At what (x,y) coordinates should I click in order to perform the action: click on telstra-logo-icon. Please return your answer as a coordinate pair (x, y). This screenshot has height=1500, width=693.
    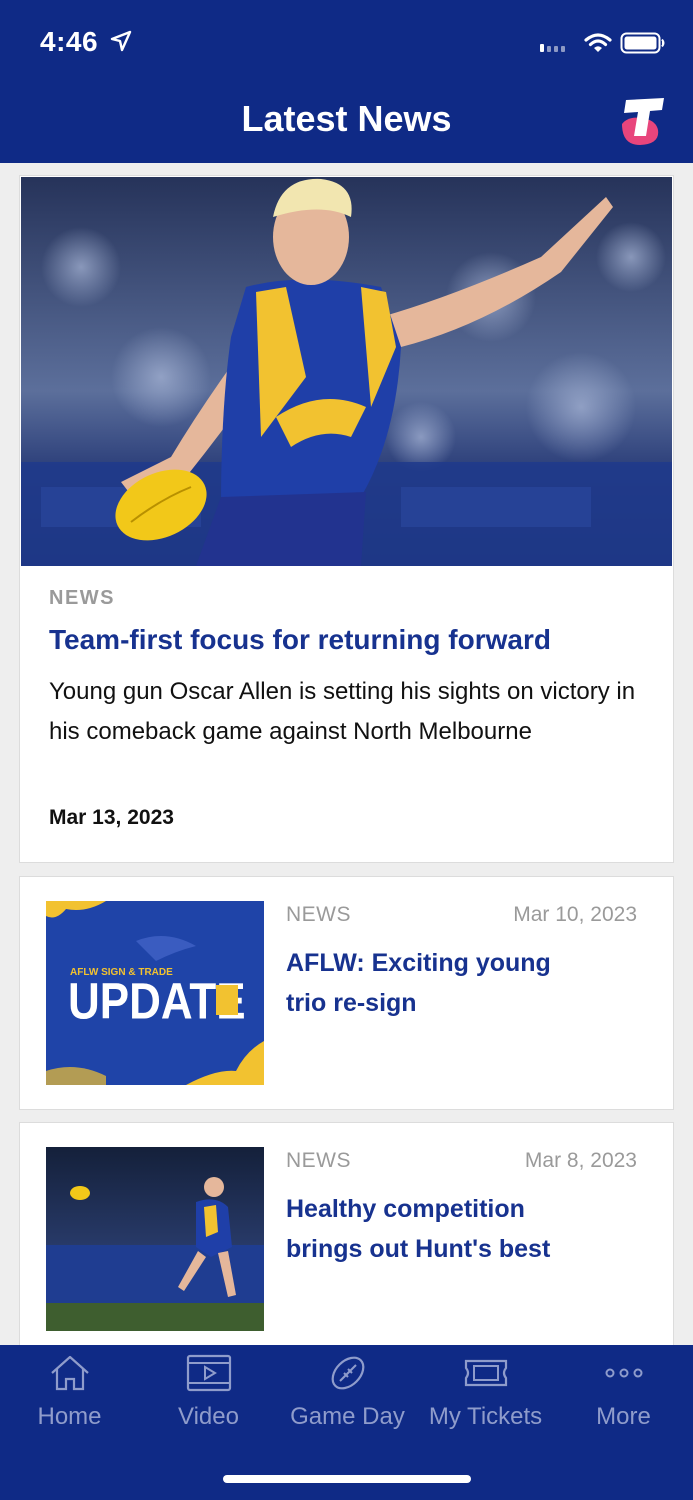
    Looking at the image, I should click on (642, 121).